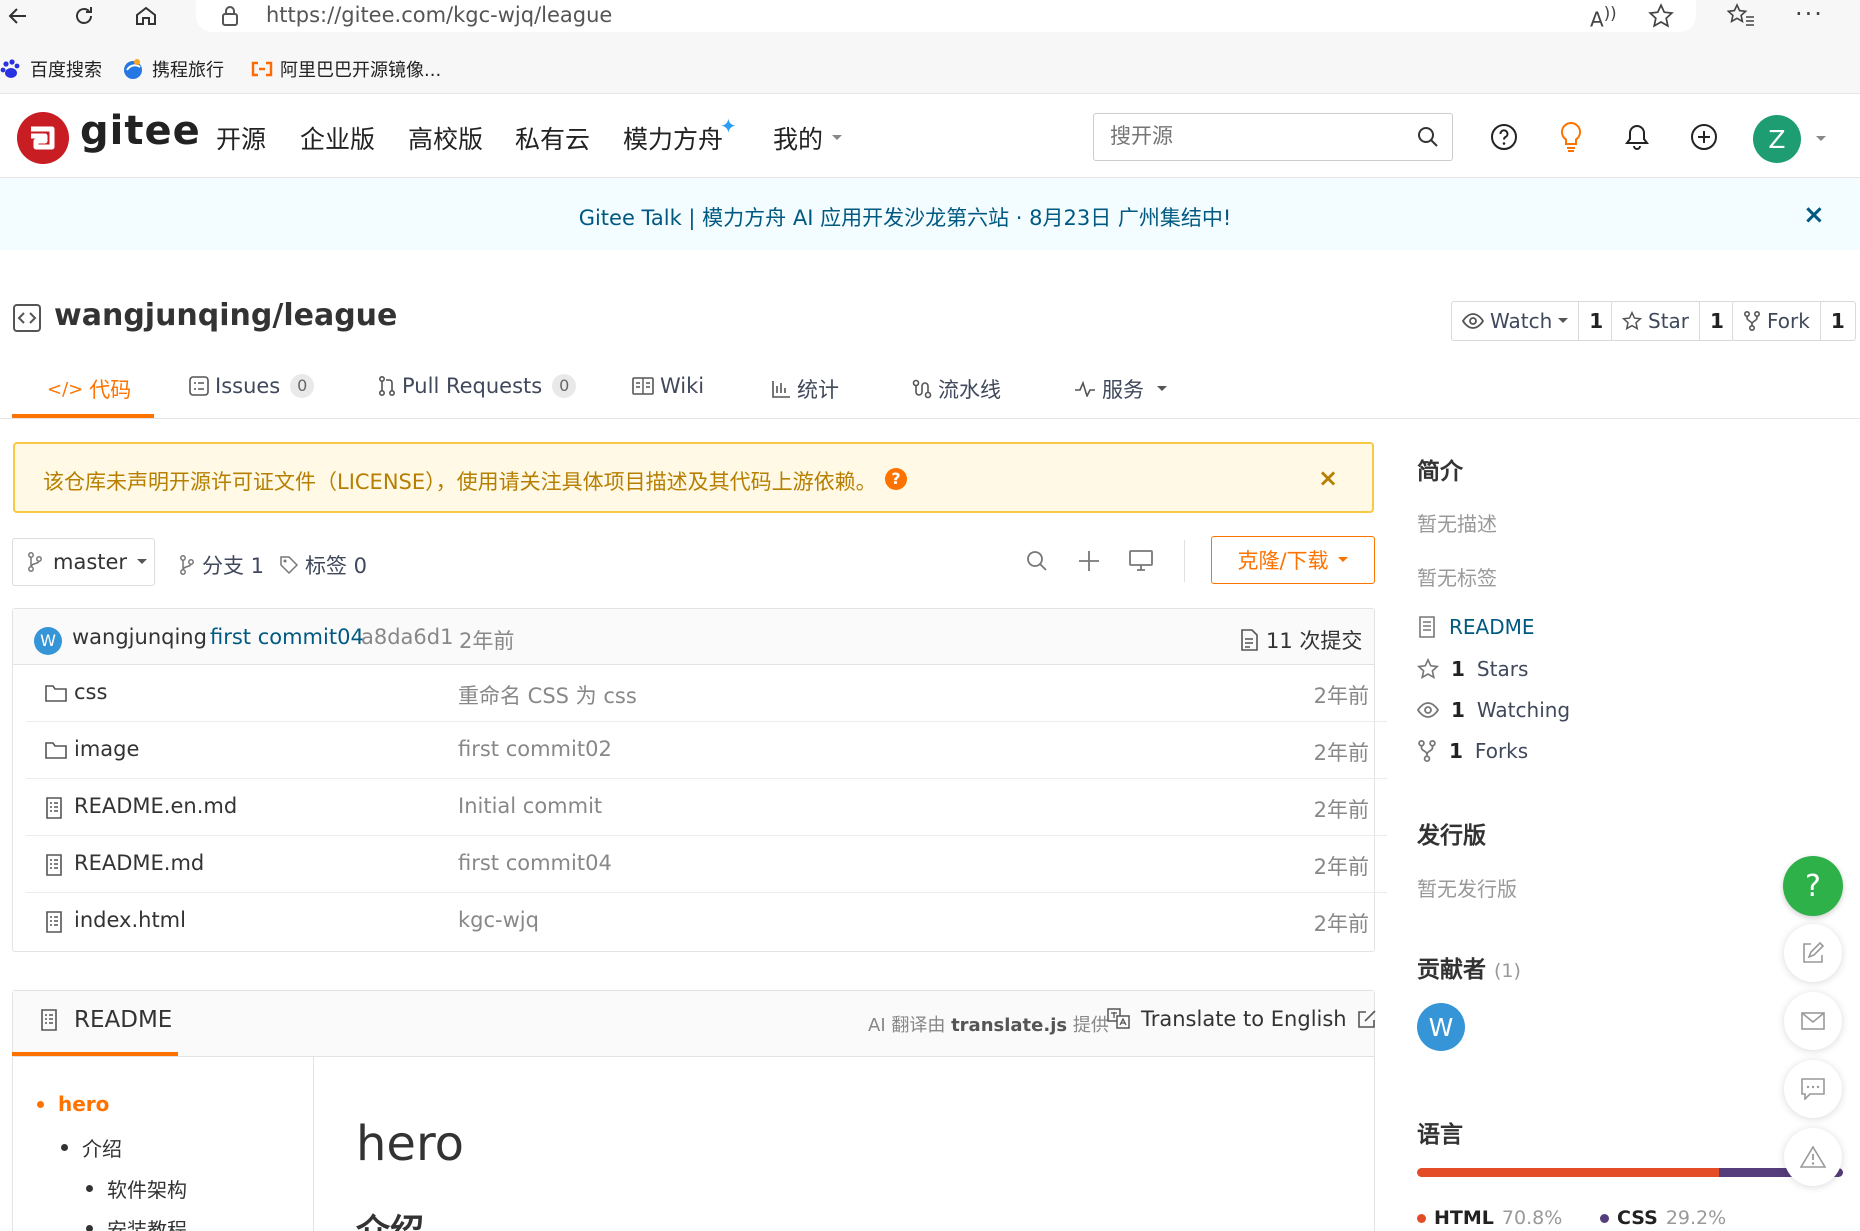 The height and width of the screenshot is (1231, 1860). What do you see at coordinates (1009, 1025) in the screenshot?
I see `ai-note-lib: translate.js` at bounding box center [1009, 1025].